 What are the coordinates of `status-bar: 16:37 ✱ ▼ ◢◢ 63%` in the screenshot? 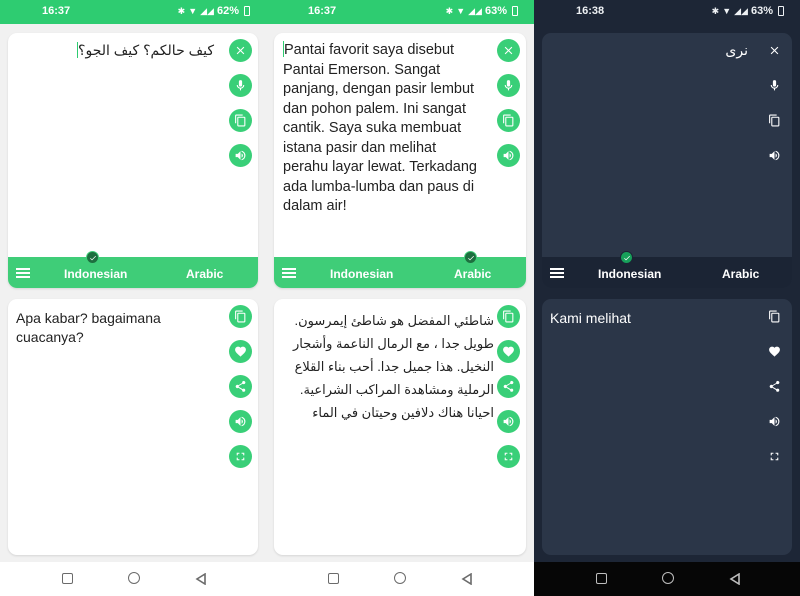 It's located at (400, 12).